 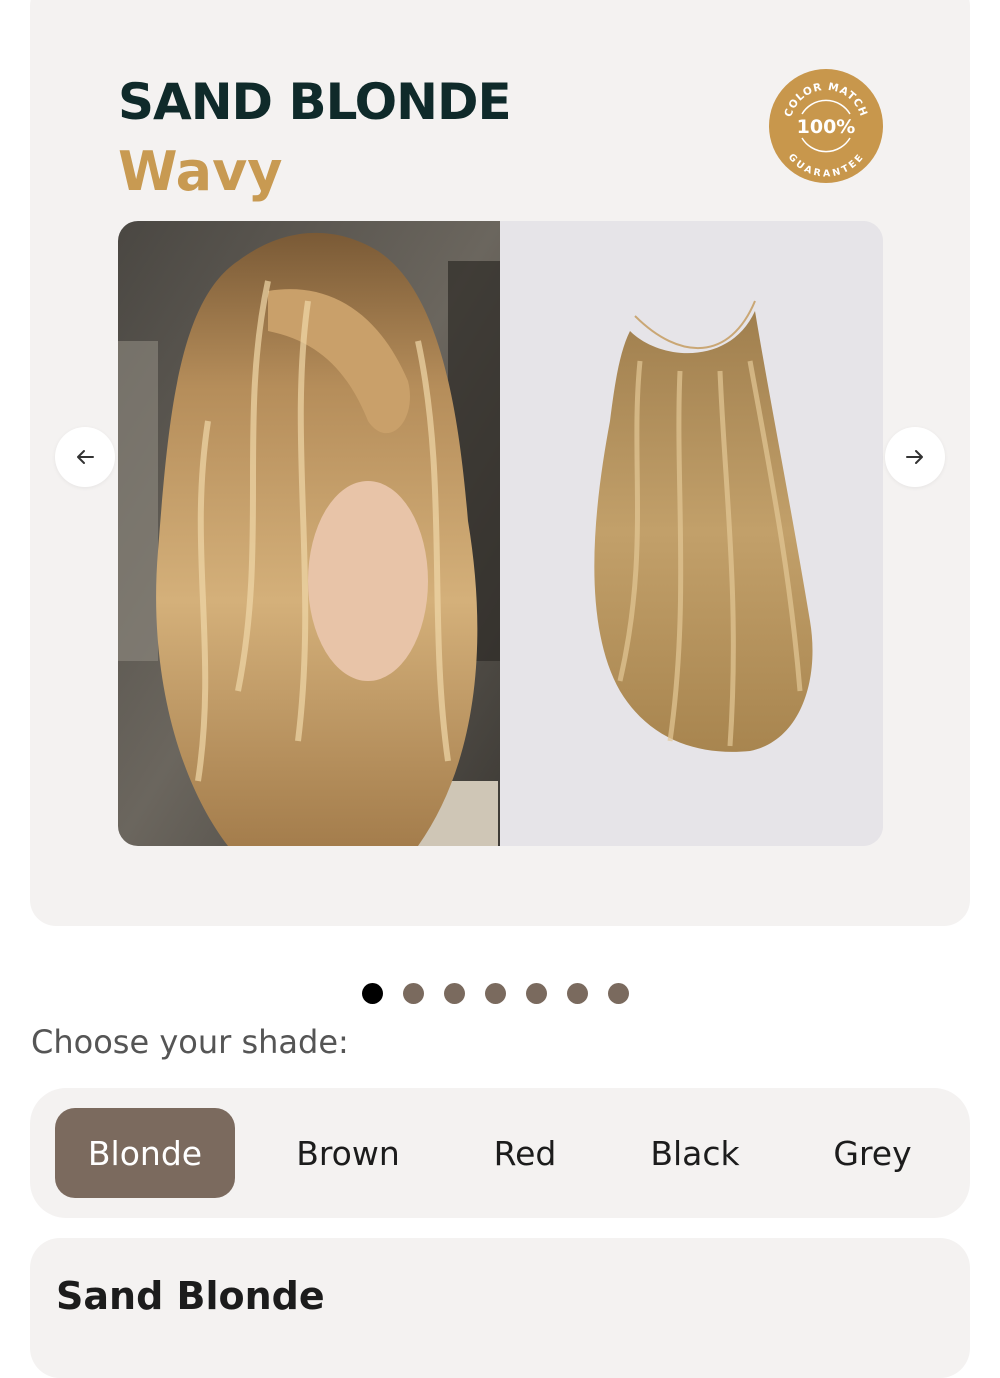 I want to click on arrow-left-icon, so click(x=85, y=457).